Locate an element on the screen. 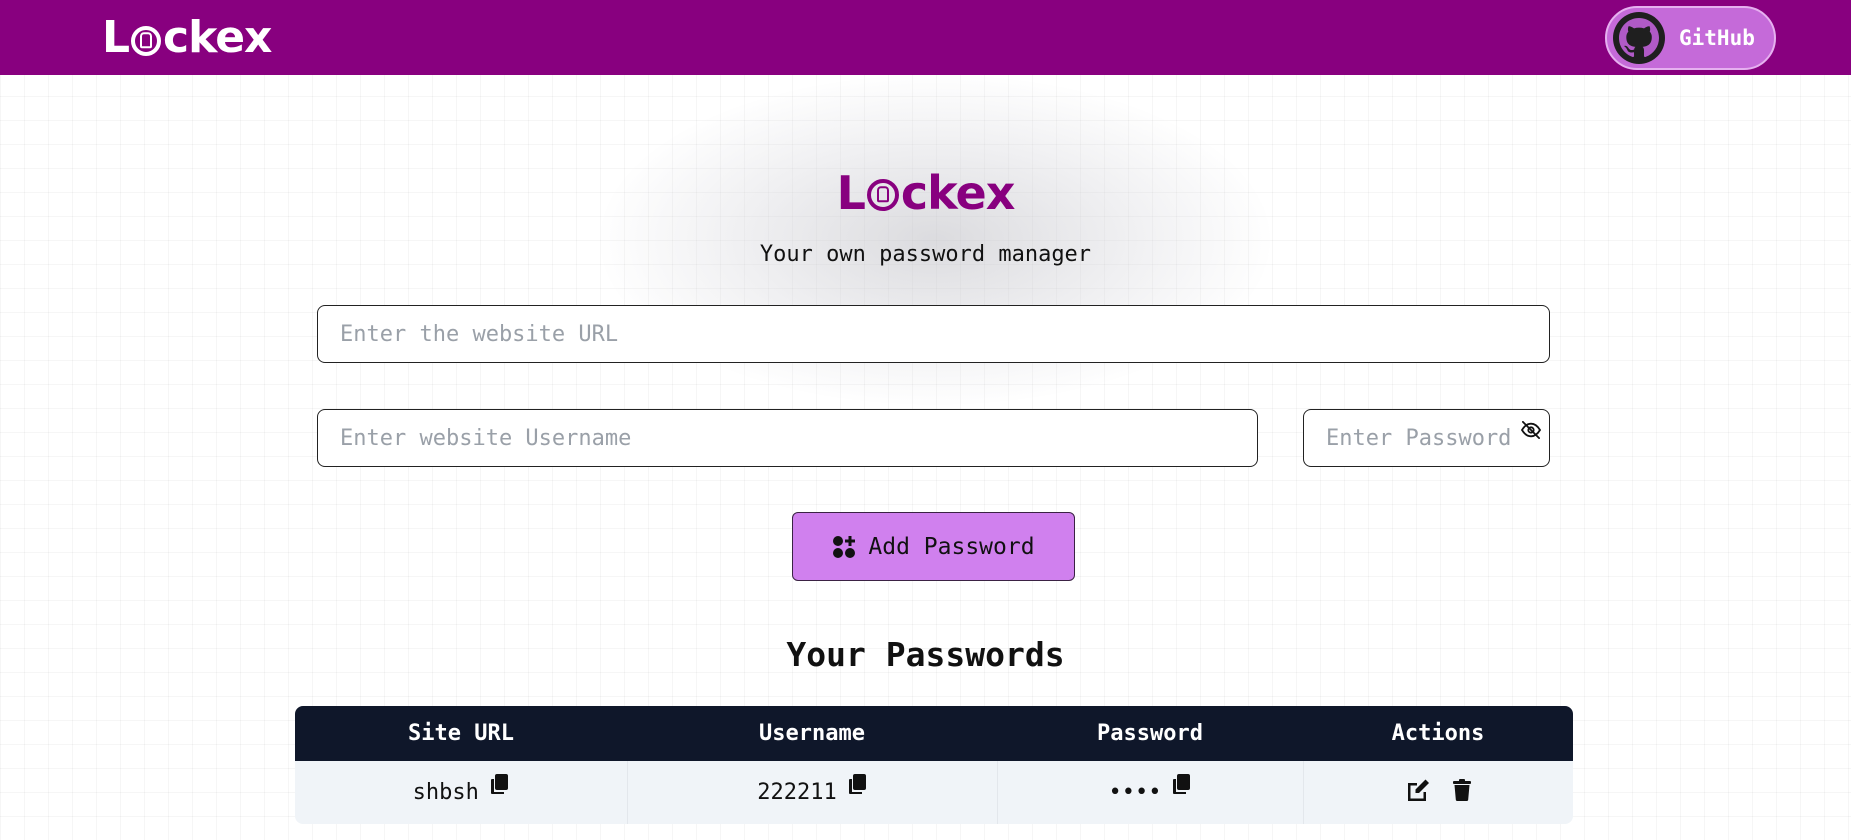 This screenshot has width=1851, height=840. column-header-password: Password is located at coordinates (1150, 733).